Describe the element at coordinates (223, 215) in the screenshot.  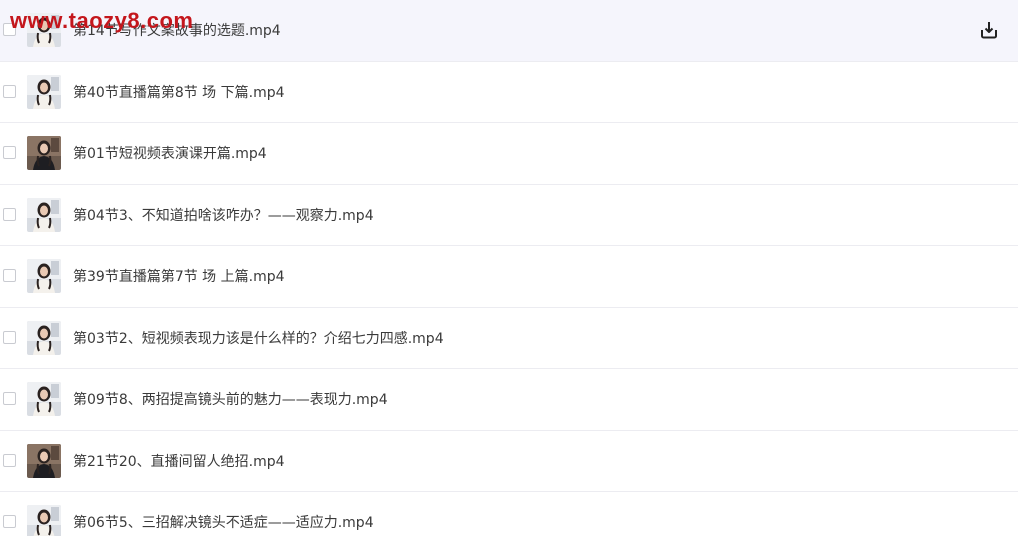
I see `file-name: 第04节3、不知道拍啥该咋办？——观察力.mp4` at that location.